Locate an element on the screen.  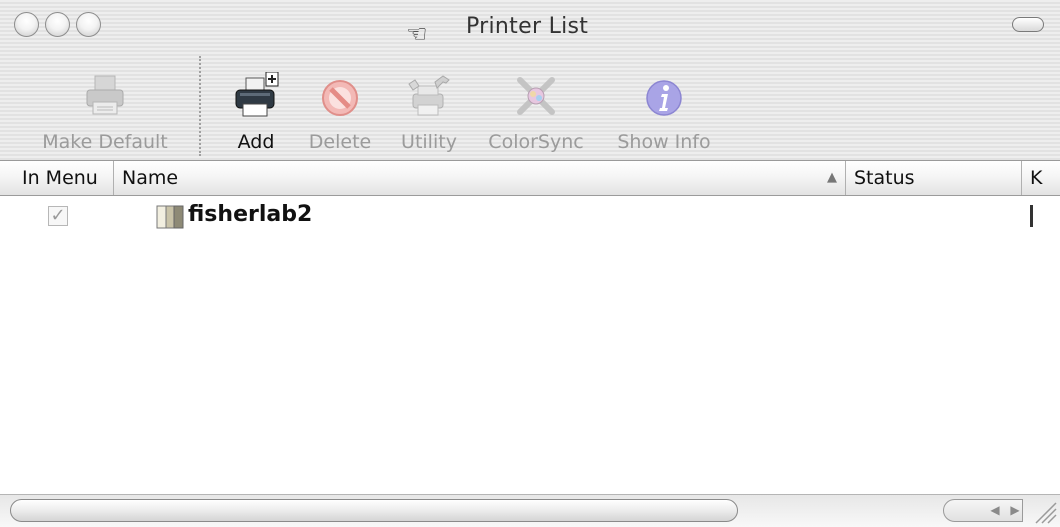
in-menu-checkbox: ✓ is located at coordinates (58, 216).